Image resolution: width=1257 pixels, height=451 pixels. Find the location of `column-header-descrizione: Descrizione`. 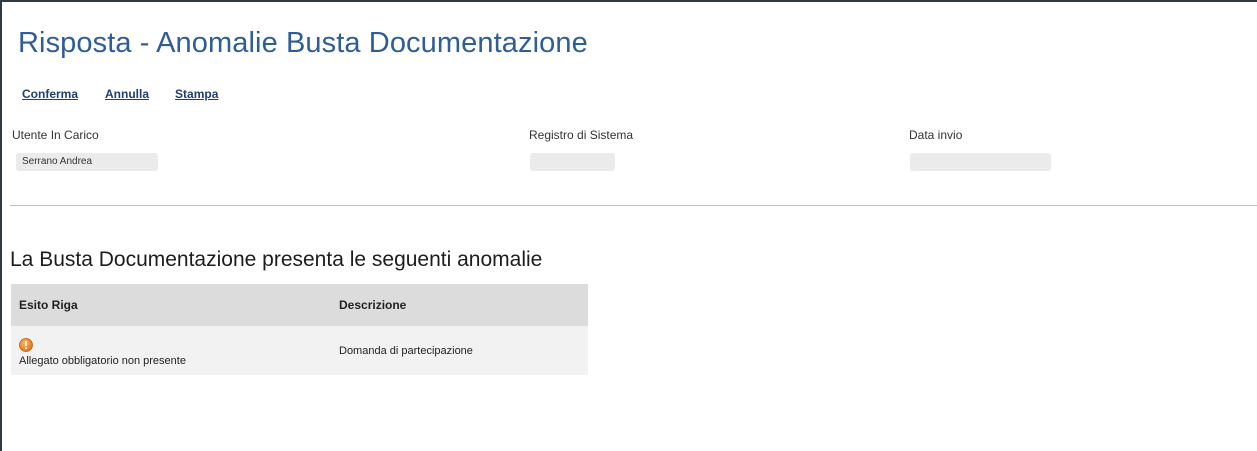

column-header-descrizione: Descrizione is located at coordinates (459, 305).